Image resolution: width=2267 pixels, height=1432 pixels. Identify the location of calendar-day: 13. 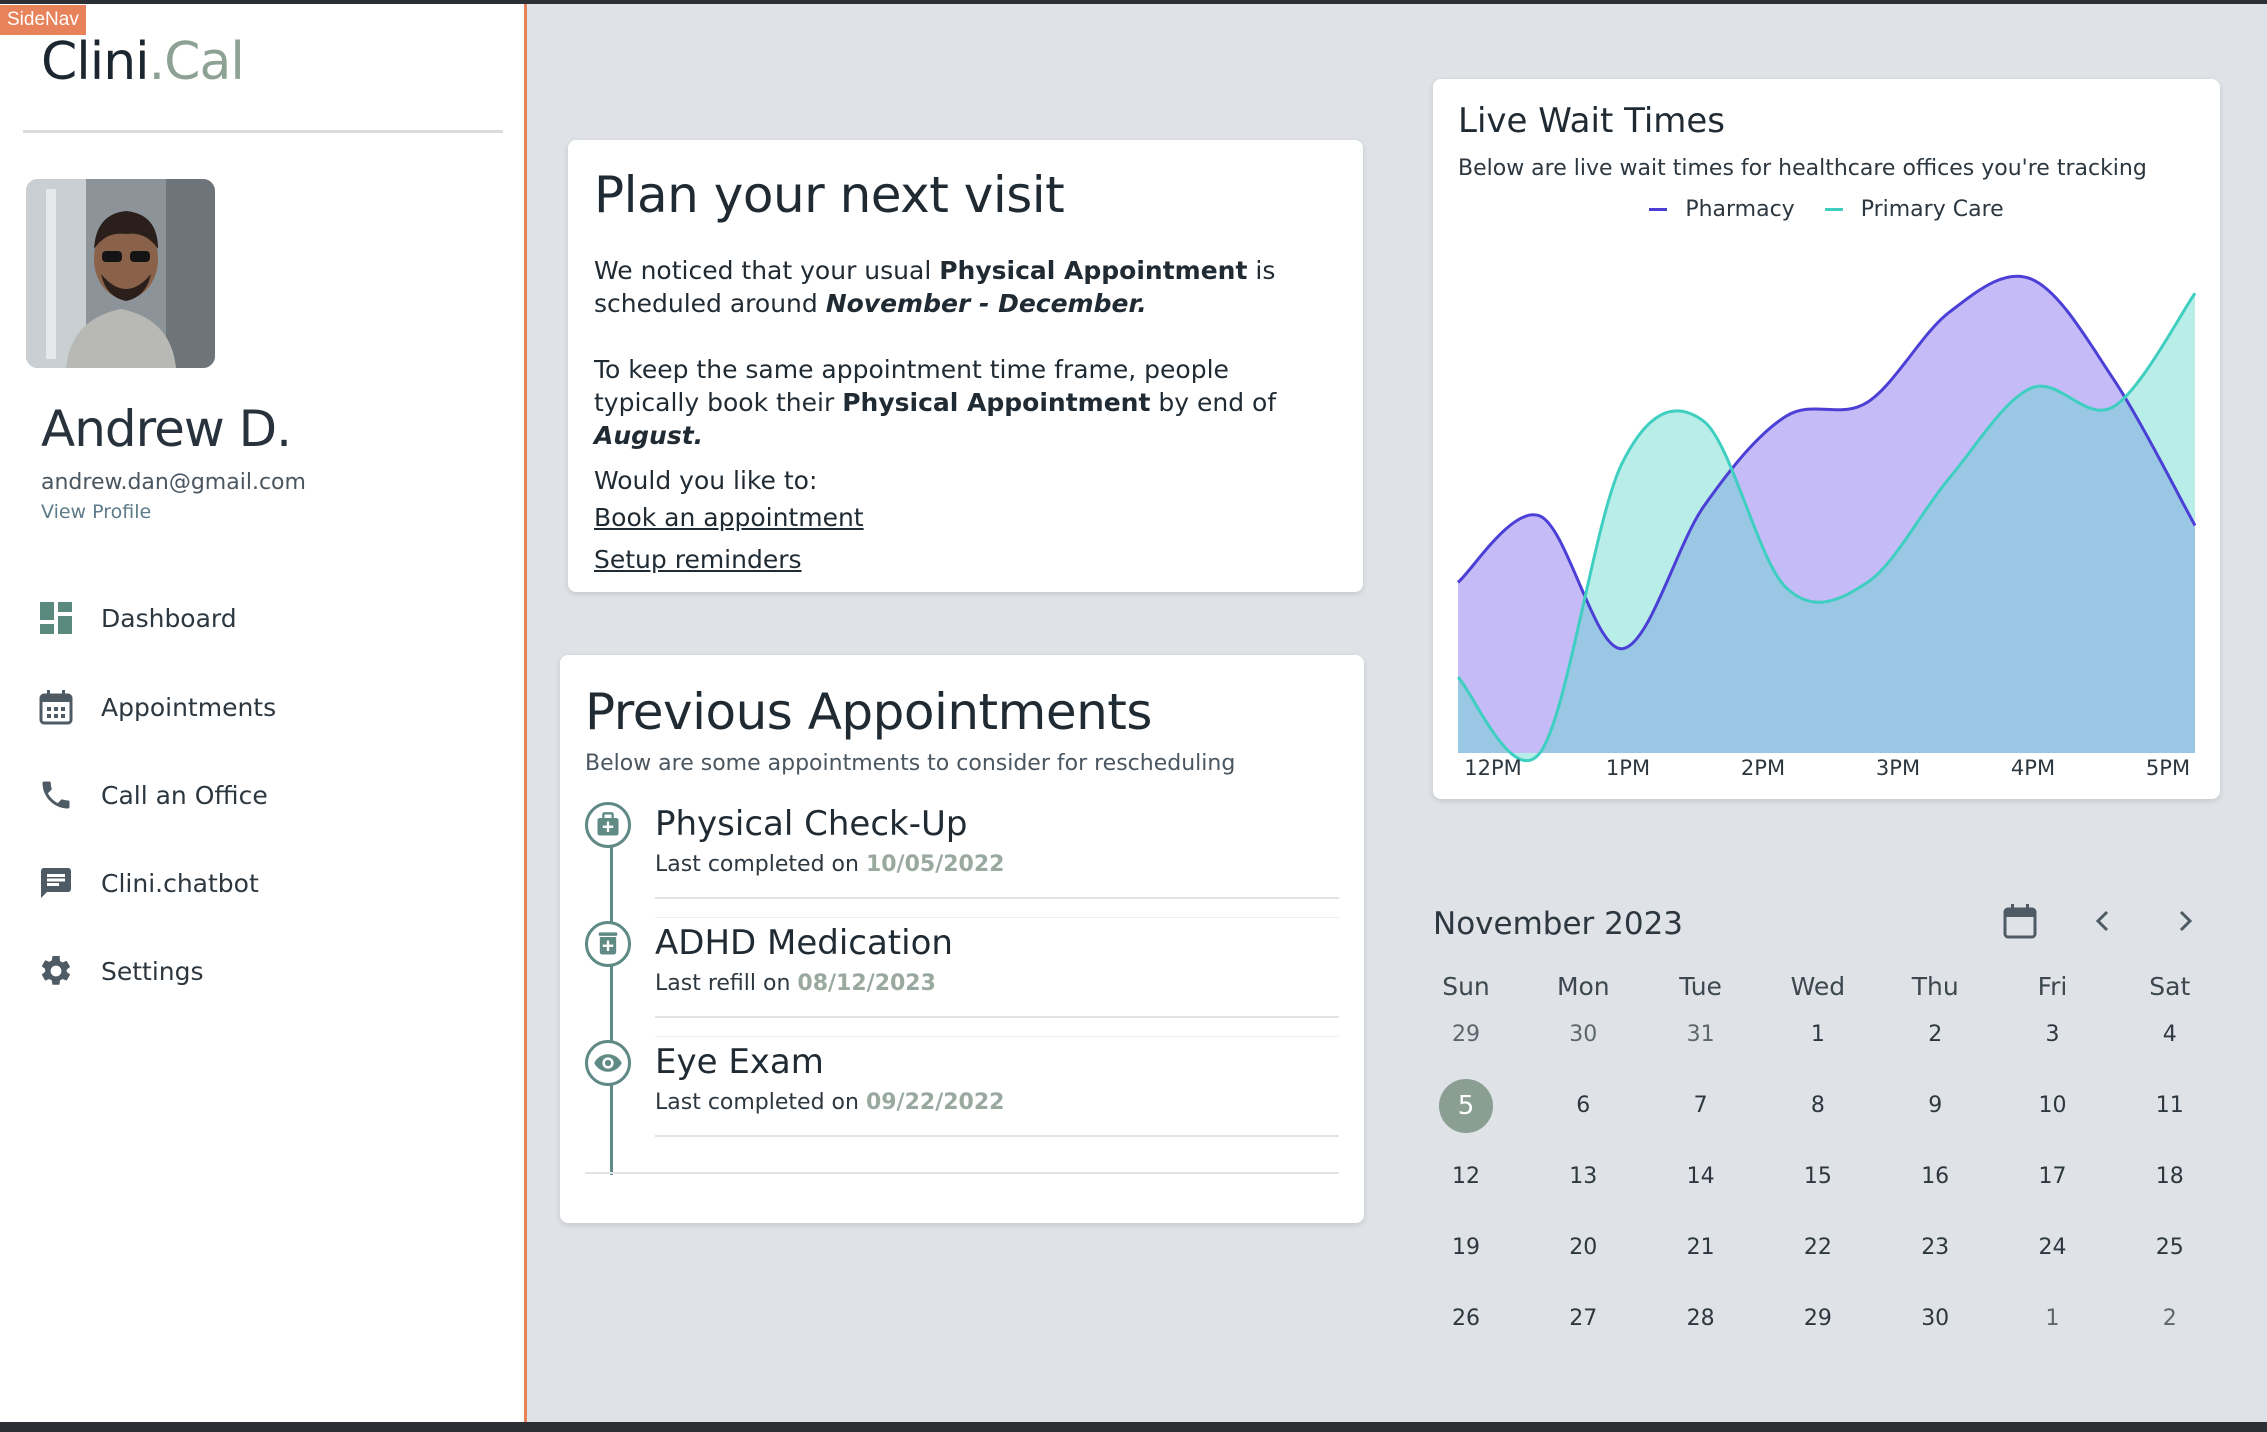
(1583, 1177).